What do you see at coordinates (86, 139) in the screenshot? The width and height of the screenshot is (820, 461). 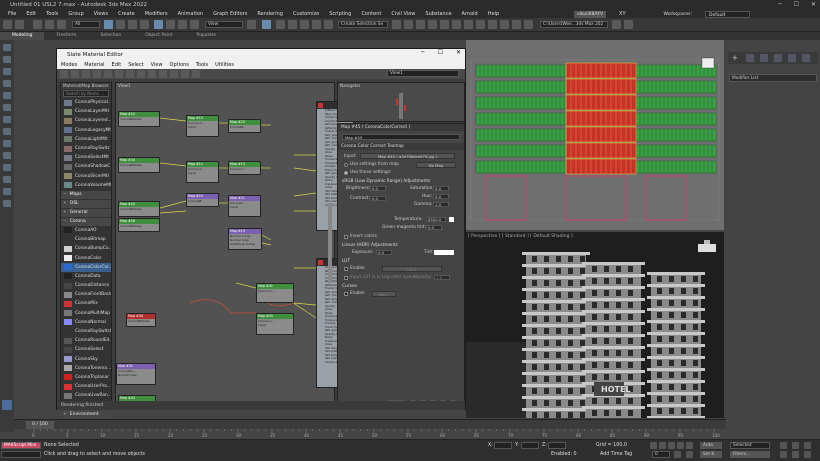 I see `browser-item: CoronaLightMtl` at bounding box center [86, 139].